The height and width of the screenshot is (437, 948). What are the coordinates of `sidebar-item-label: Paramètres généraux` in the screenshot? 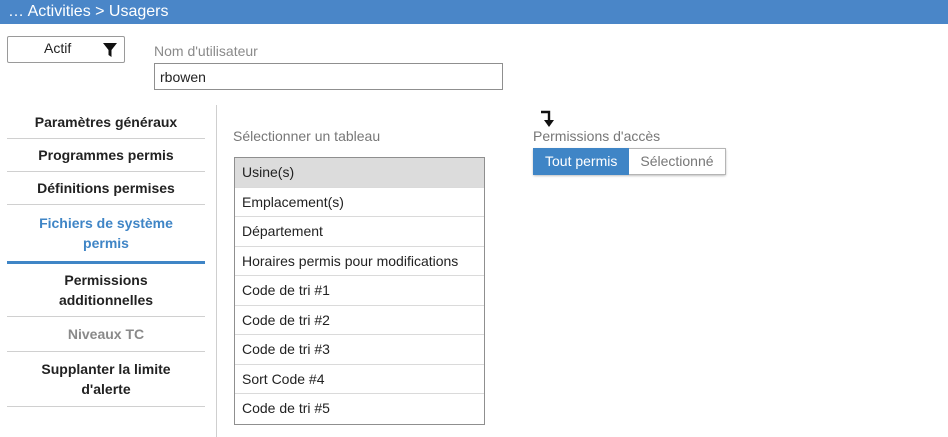 It's located at (106, 121).